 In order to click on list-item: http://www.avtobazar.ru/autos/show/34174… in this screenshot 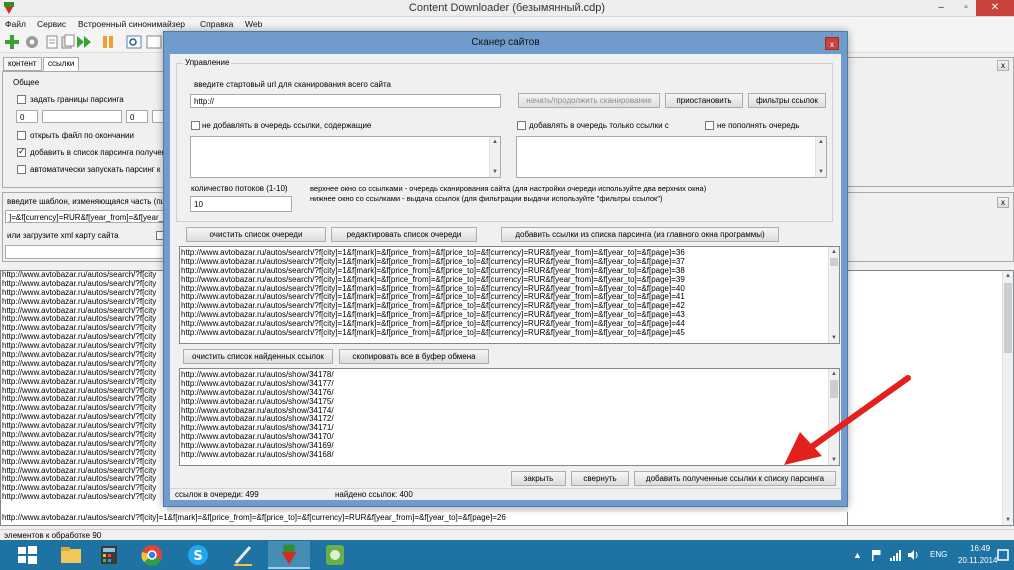, I will do `click(509, 411)`.